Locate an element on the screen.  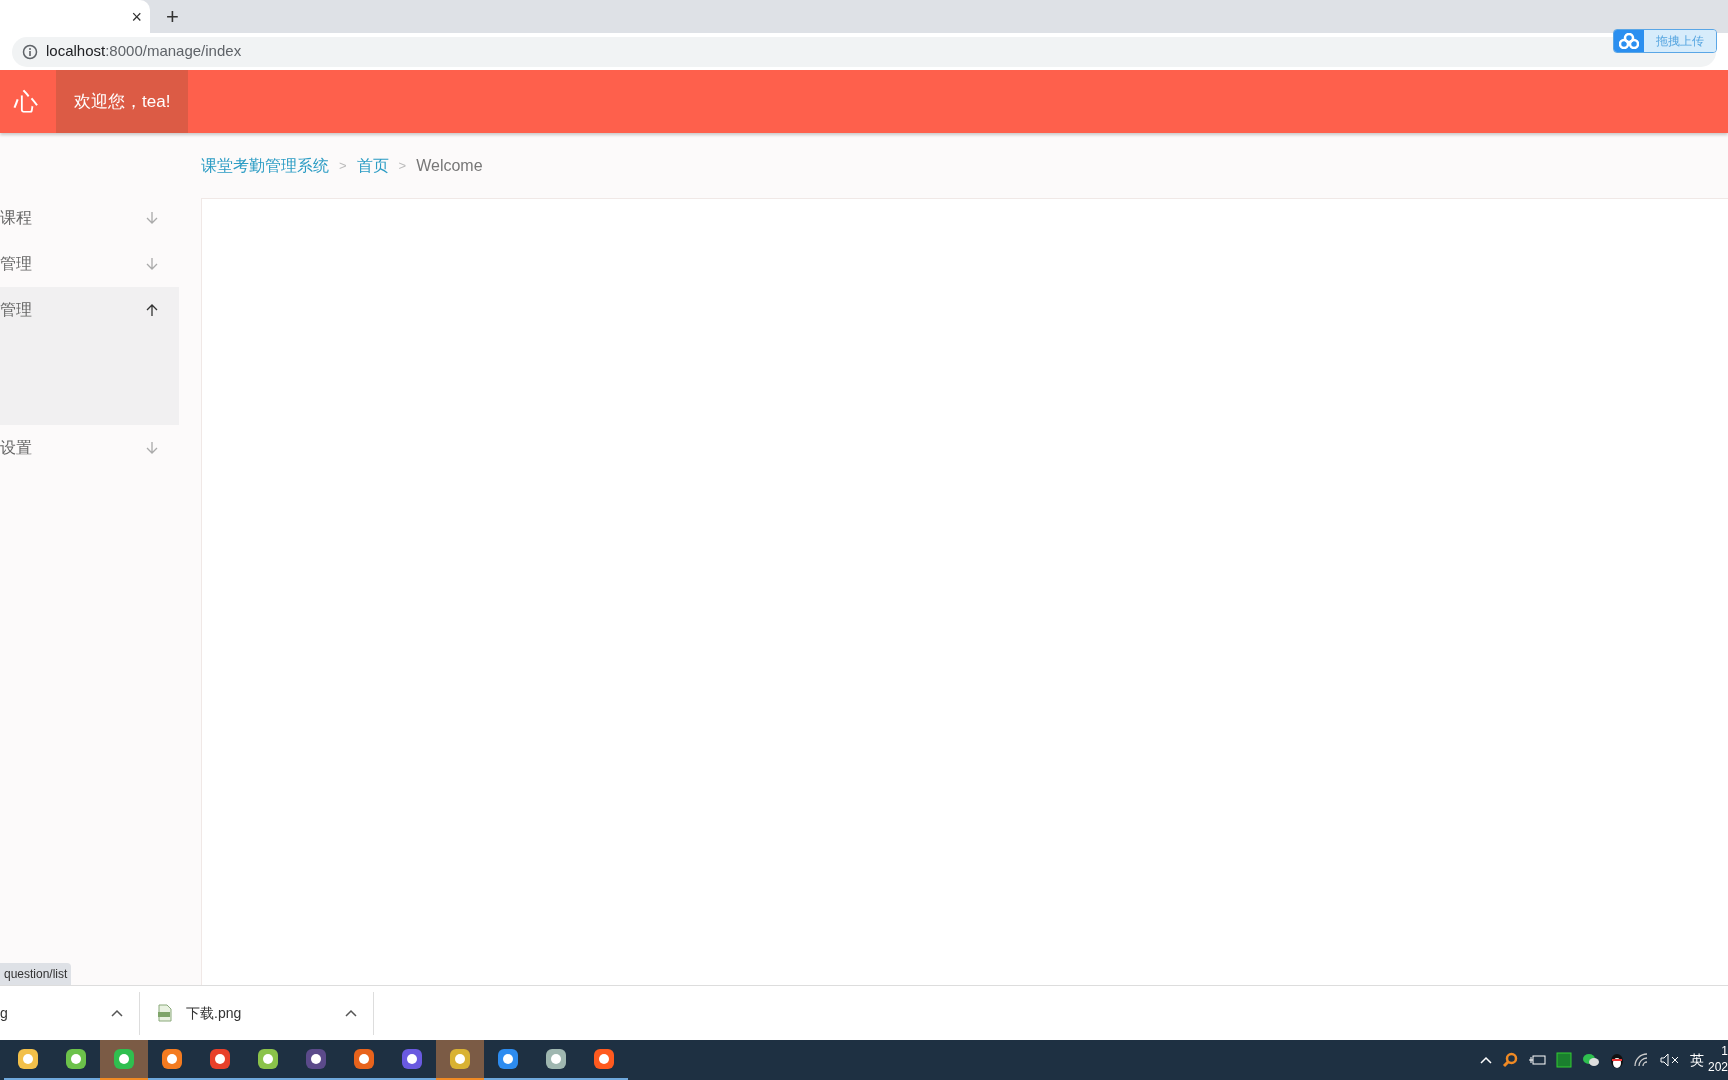
sidebar-menu: 课程 is located at coordinates (89, 218).